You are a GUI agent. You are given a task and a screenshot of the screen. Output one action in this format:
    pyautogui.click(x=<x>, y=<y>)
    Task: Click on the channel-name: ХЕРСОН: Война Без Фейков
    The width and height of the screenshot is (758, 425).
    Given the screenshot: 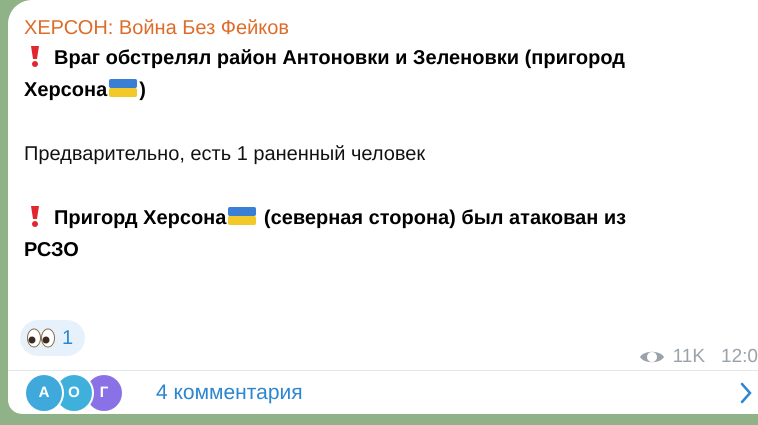 What is the action you would take?
    pyautogui.click(x=157, y=28)
    